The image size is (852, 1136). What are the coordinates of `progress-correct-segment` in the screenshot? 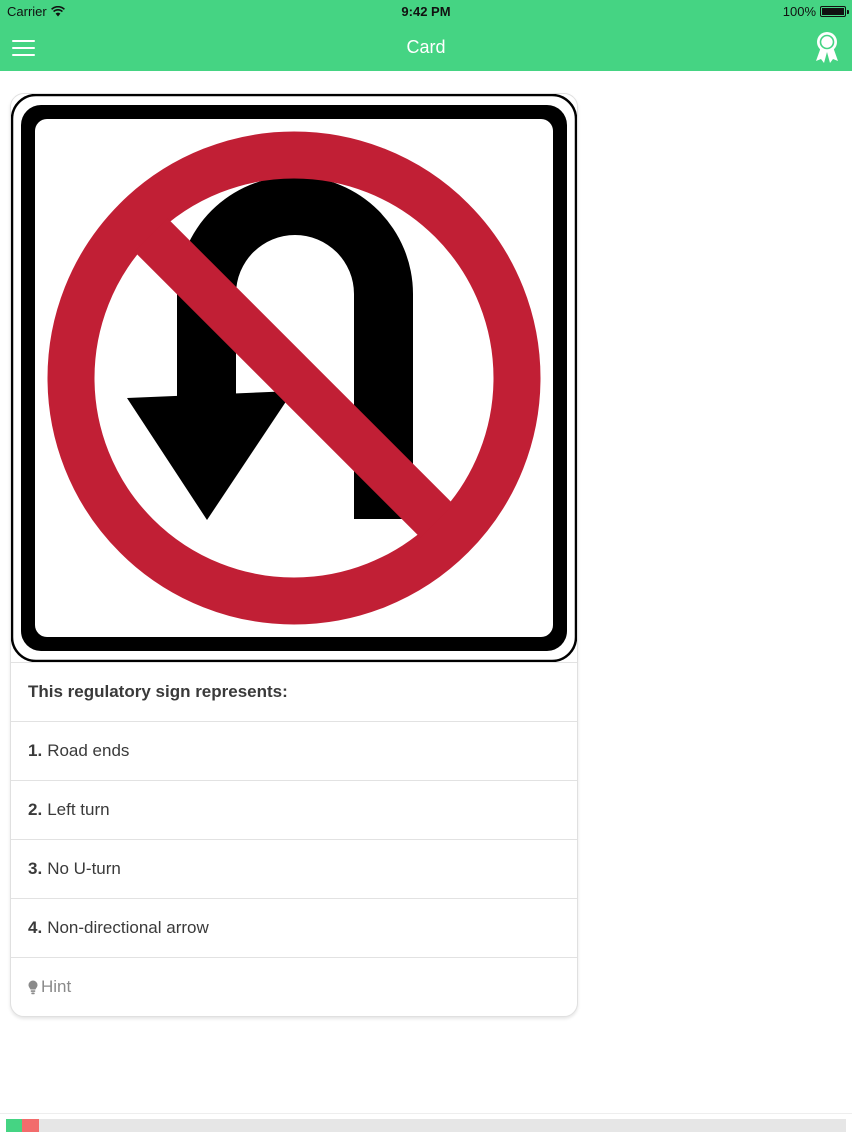 It's located at (14, 1125).